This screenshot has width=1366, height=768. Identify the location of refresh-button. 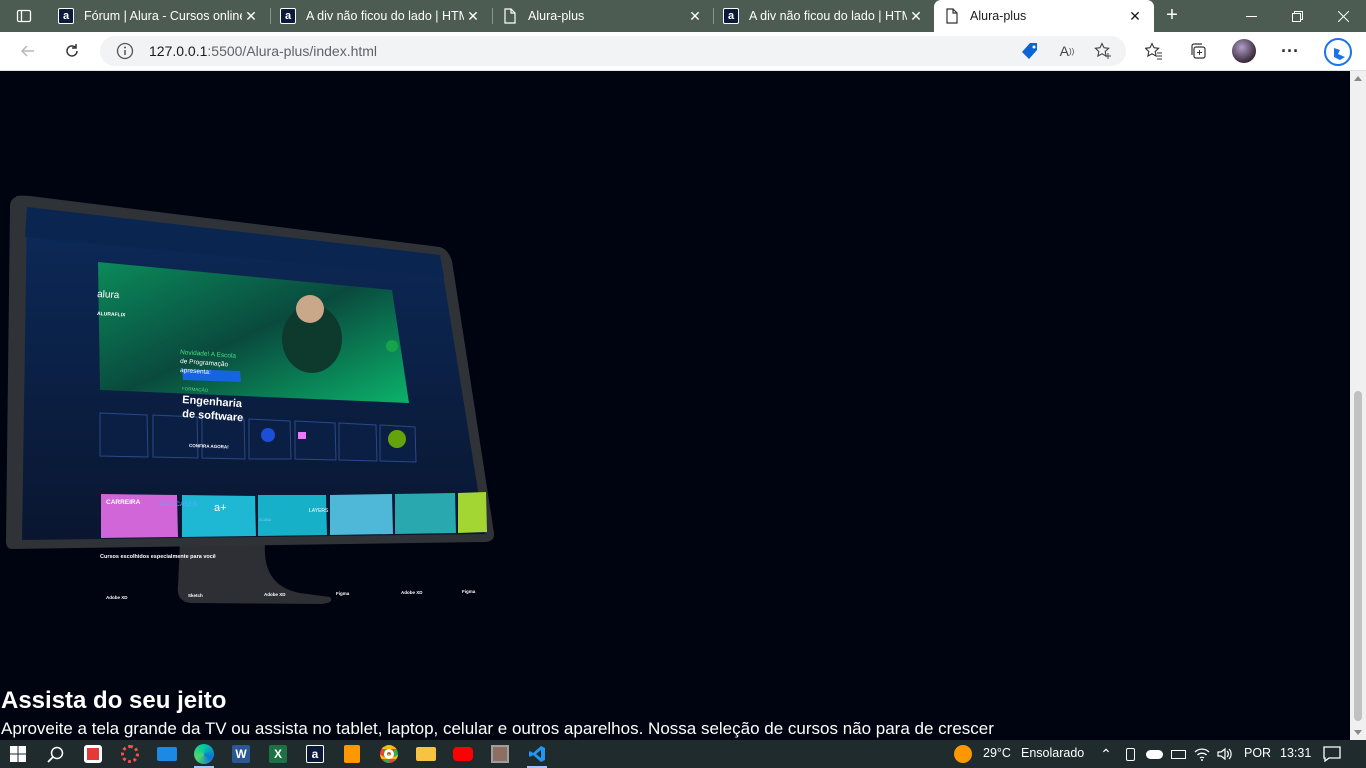
(72, 51).